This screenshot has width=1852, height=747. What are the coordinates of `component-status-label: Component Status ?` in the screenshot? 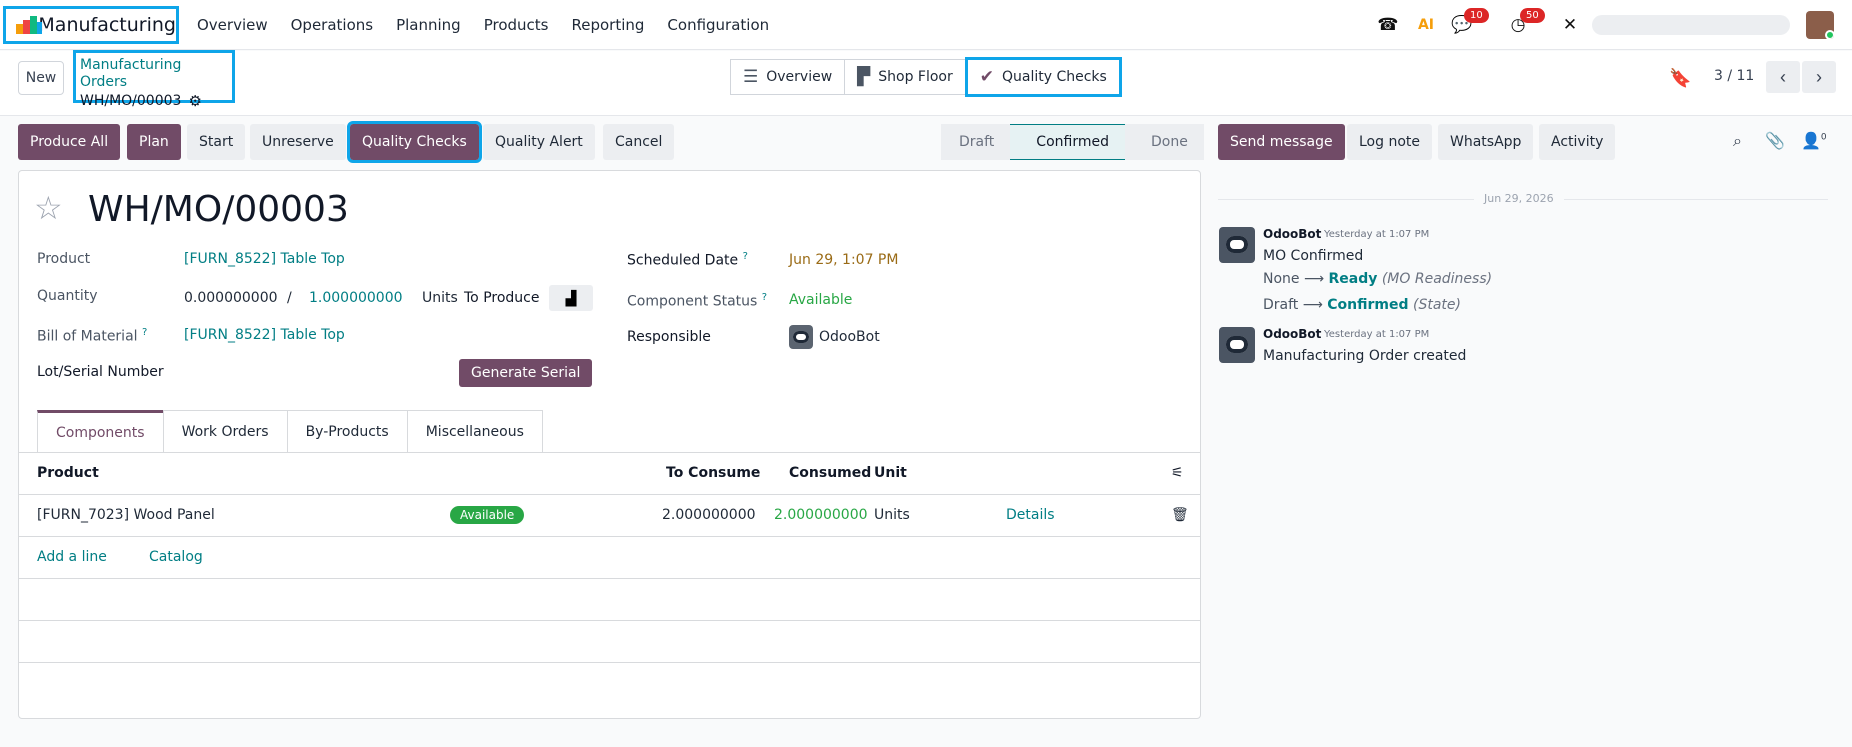 It's located at (697, 301).